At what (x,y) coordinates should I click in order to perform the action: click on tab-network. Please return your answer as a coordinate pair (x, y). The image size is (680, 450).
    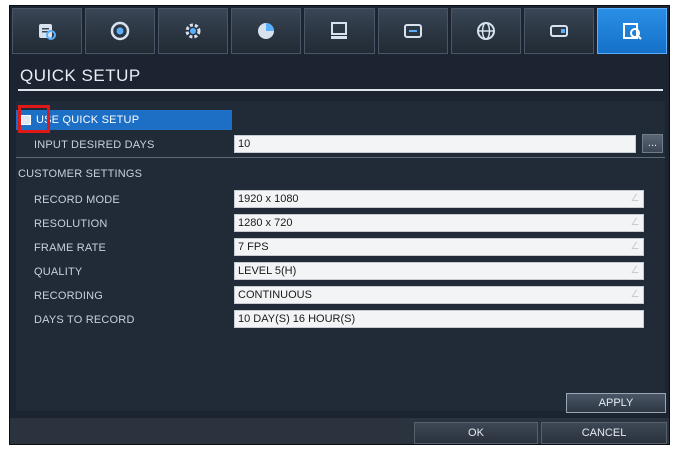
    Looking at the image, I should click on (485, 31).